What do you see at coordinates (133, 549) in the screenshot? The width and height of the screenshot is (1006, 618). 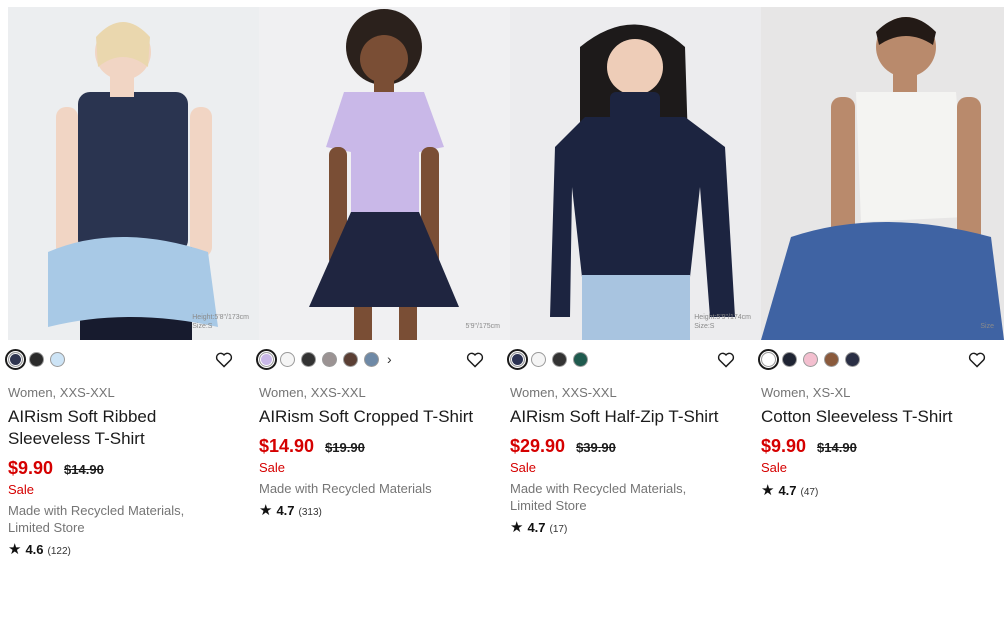 I see `rating: ★ 4.6 (122)` at bounding box center [133, 549].